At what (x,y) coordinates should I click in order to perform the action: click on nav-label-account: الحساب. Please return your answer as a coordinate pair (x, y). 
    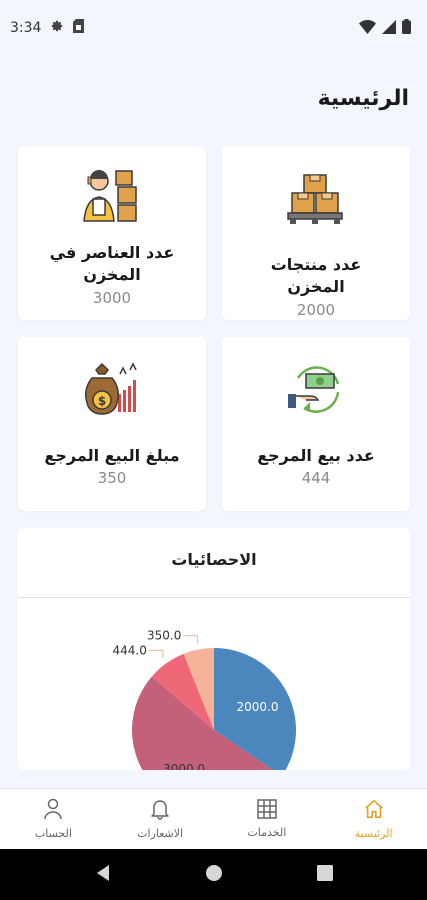
    Looking at the image, I should click on (53, 833).